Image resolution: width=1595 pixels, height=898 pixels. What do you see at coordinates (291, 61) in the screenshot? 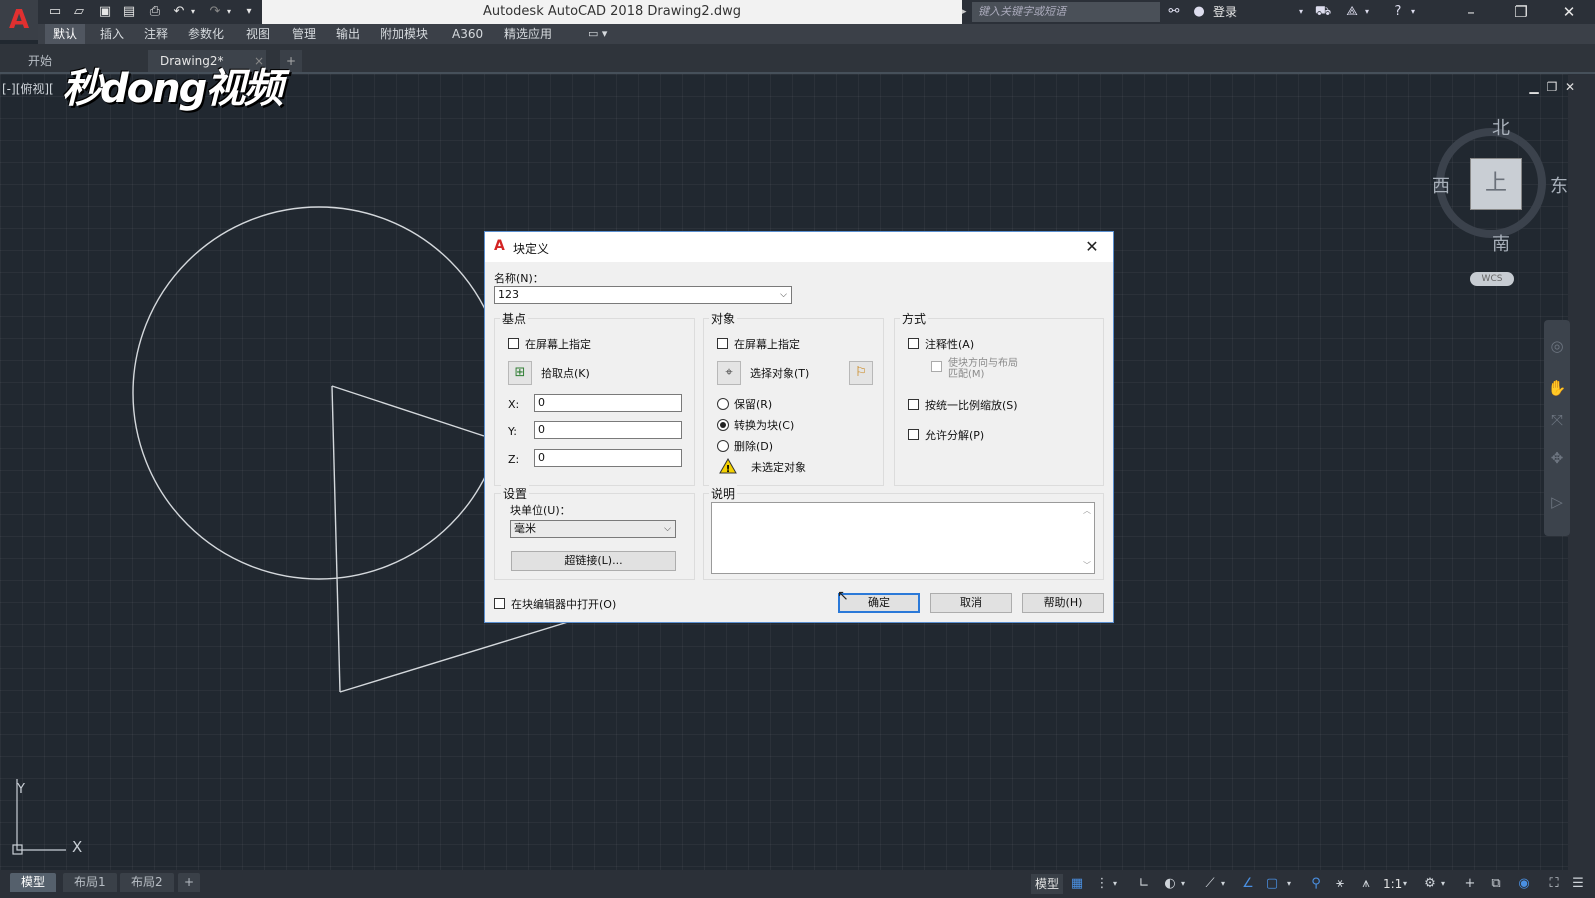
I see `new-tab-icon: +` at bounding box center [291, 61].